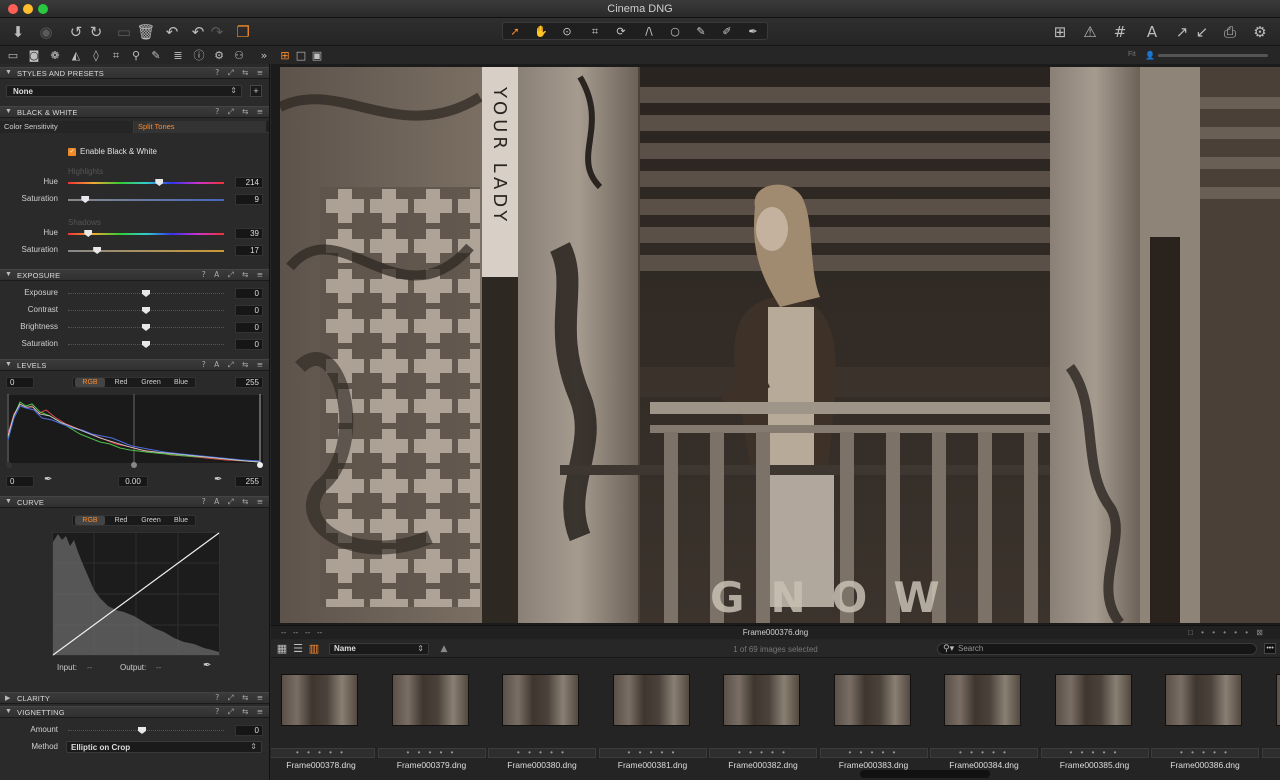  I want to click on spot-removal-icon: ○, so click(675, 32).